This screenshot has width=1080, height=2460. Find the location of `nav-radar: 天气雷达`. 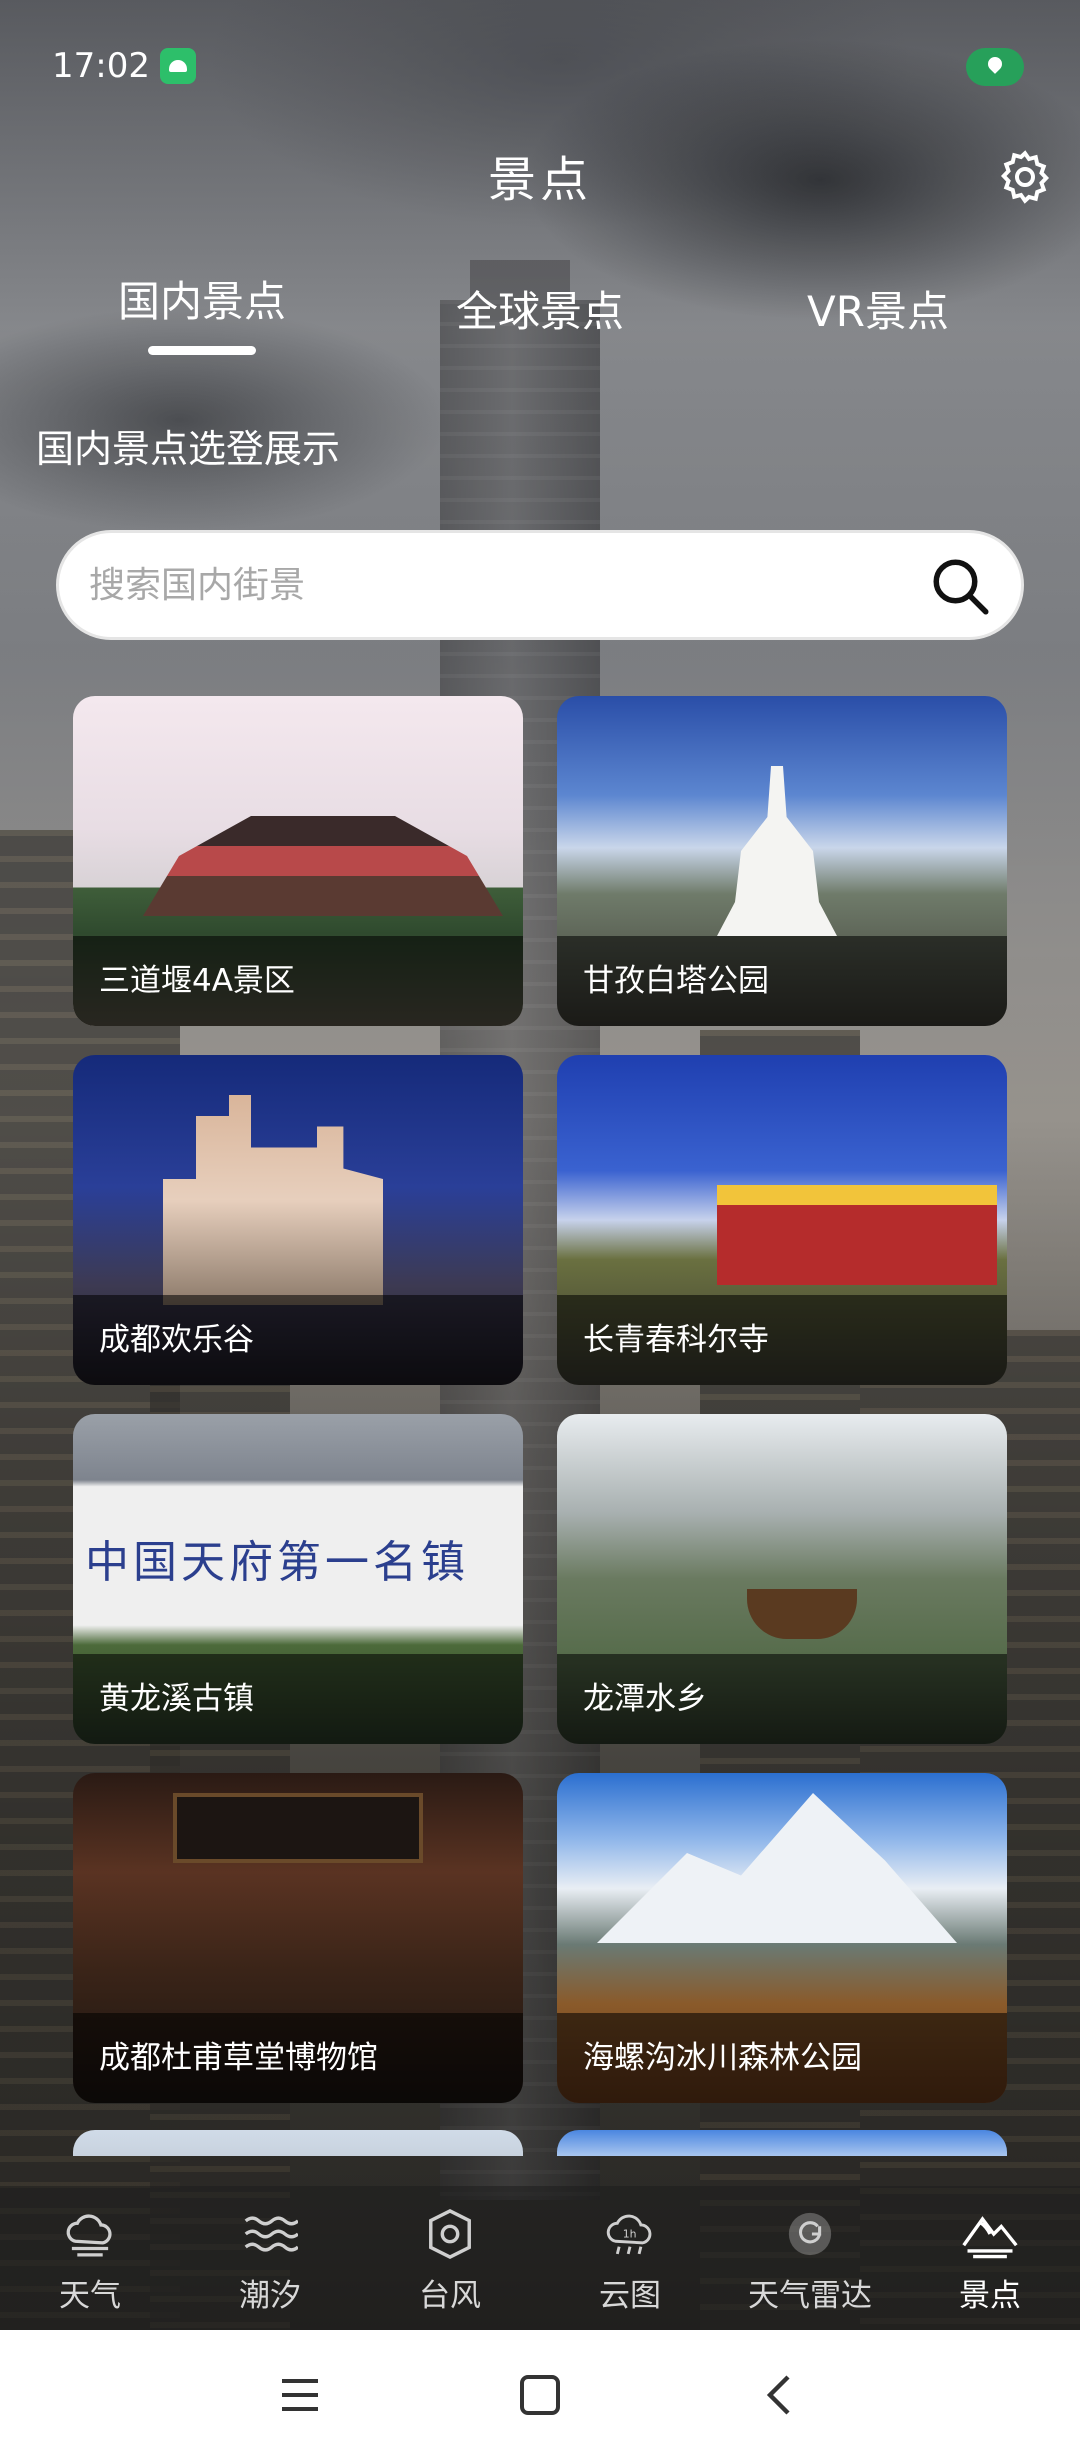

nav-radar: 天气雷达 is located at coordinates (810, 2264).